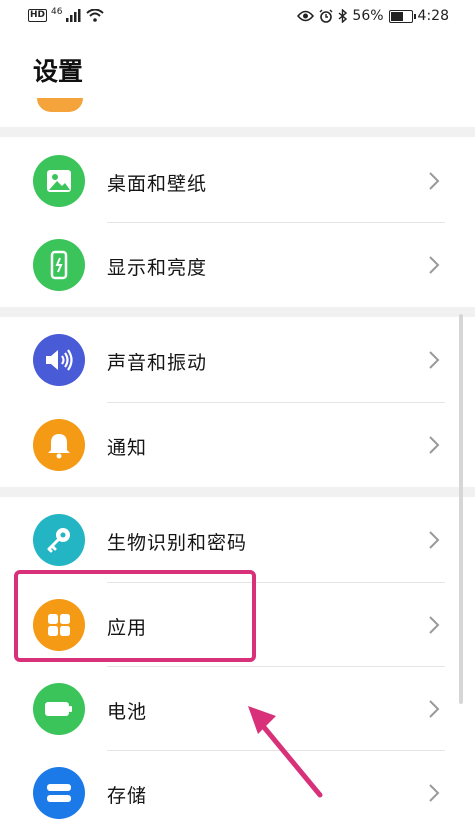 This screenshot has width=475, height=835. What do you see at coordinates (95, 15) in the screenshot?
I see `wifi-icon` at bounding box center [95, 15].